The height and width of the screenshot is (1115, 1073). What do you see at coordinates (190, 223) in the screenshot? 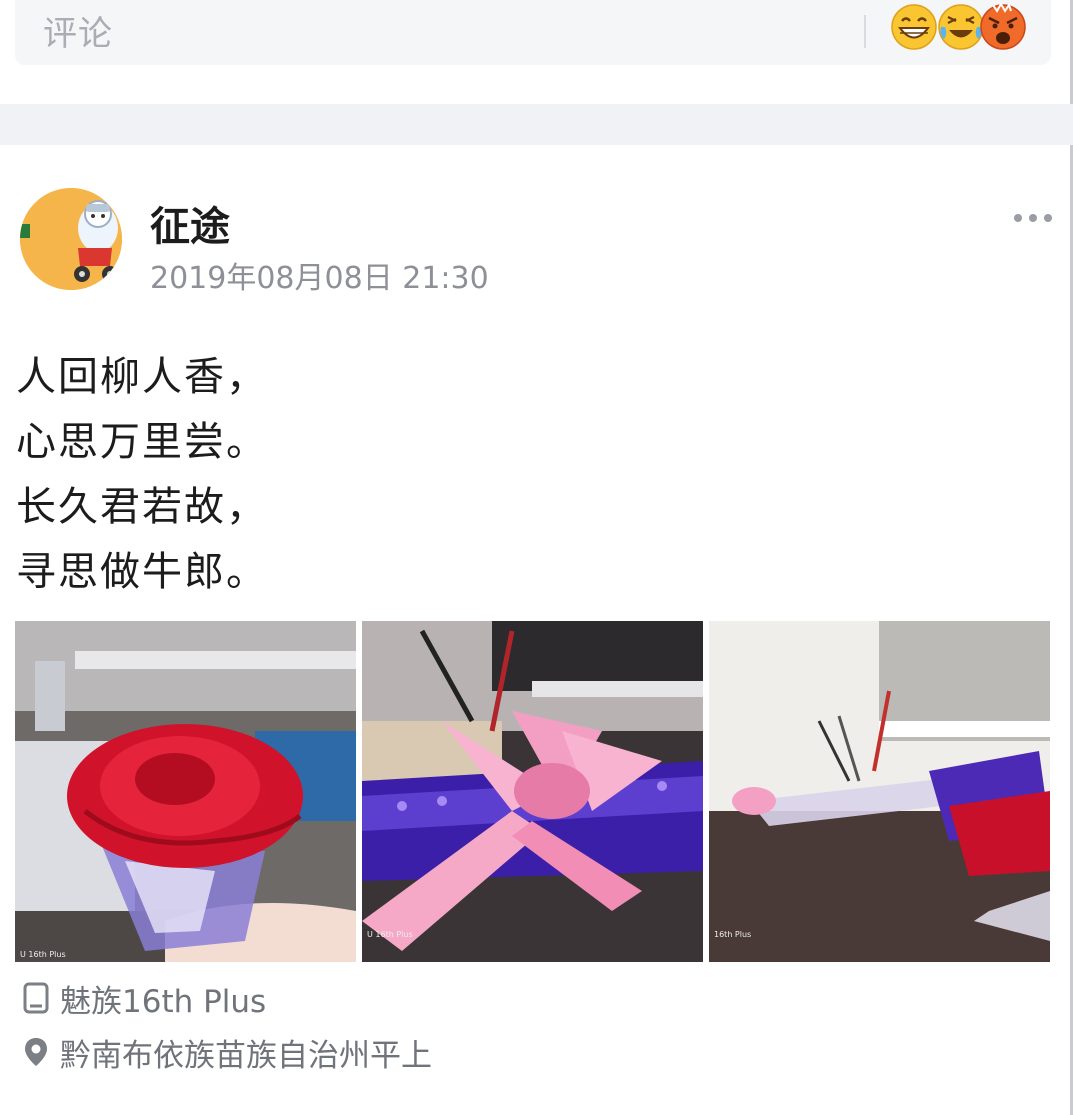
I see `author-name: 征途` at bounding box center [190, 223].